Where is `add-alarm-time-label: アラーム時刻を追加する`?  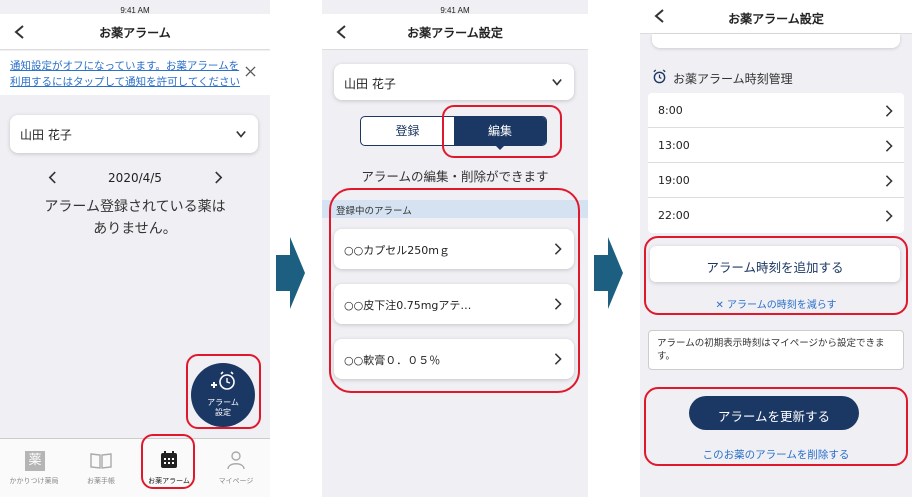
add-alarm-time-label: アラーム時刻を追加する is located at coordinates (775, 267).